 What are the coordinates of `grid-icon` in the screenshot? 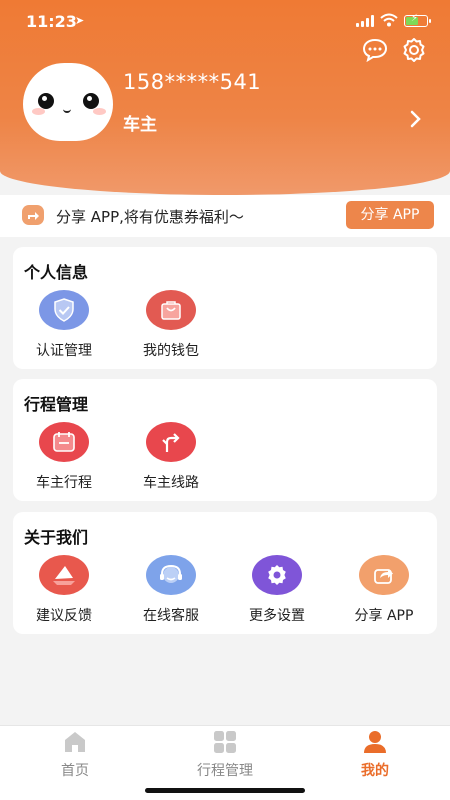 It's located at (225, 742).